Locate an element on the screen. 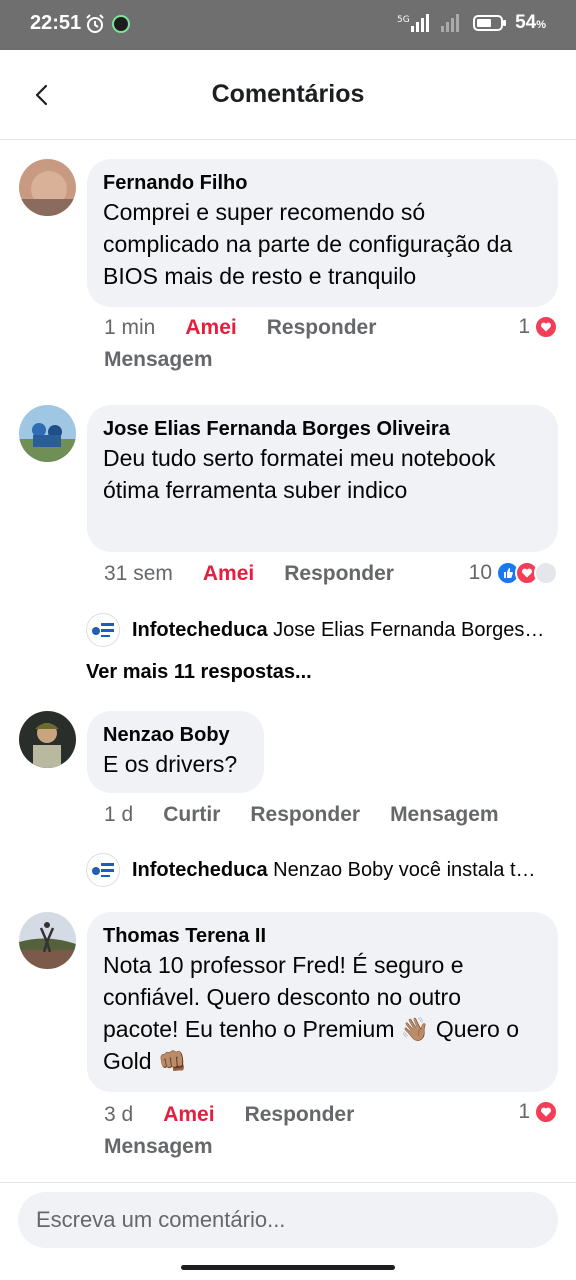  like-button: Curtir is located at coordinates (191, 814).